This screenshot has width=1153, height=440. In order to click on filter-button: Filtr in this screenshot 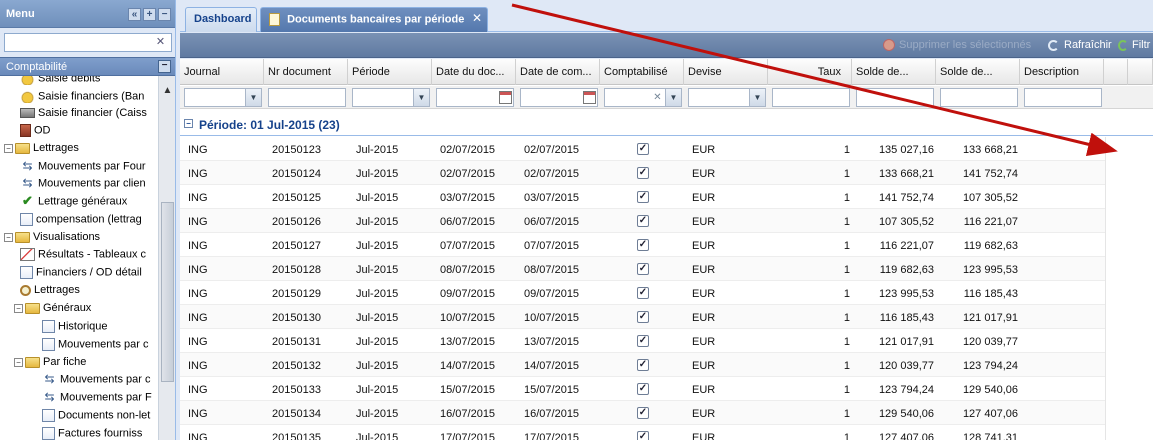, I will do `click(1134, 45)`.